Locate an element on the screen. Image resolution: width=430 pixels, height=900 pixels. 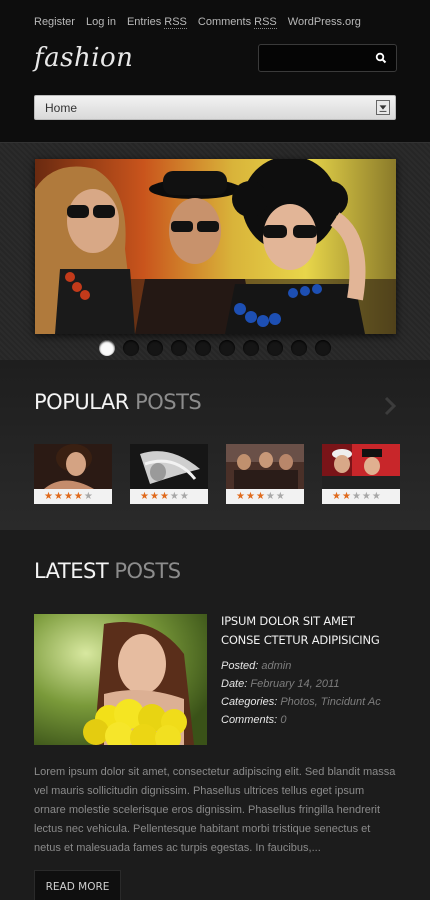
latest-posts-title: LATEST POSTS is located at coordinates (107, 571).